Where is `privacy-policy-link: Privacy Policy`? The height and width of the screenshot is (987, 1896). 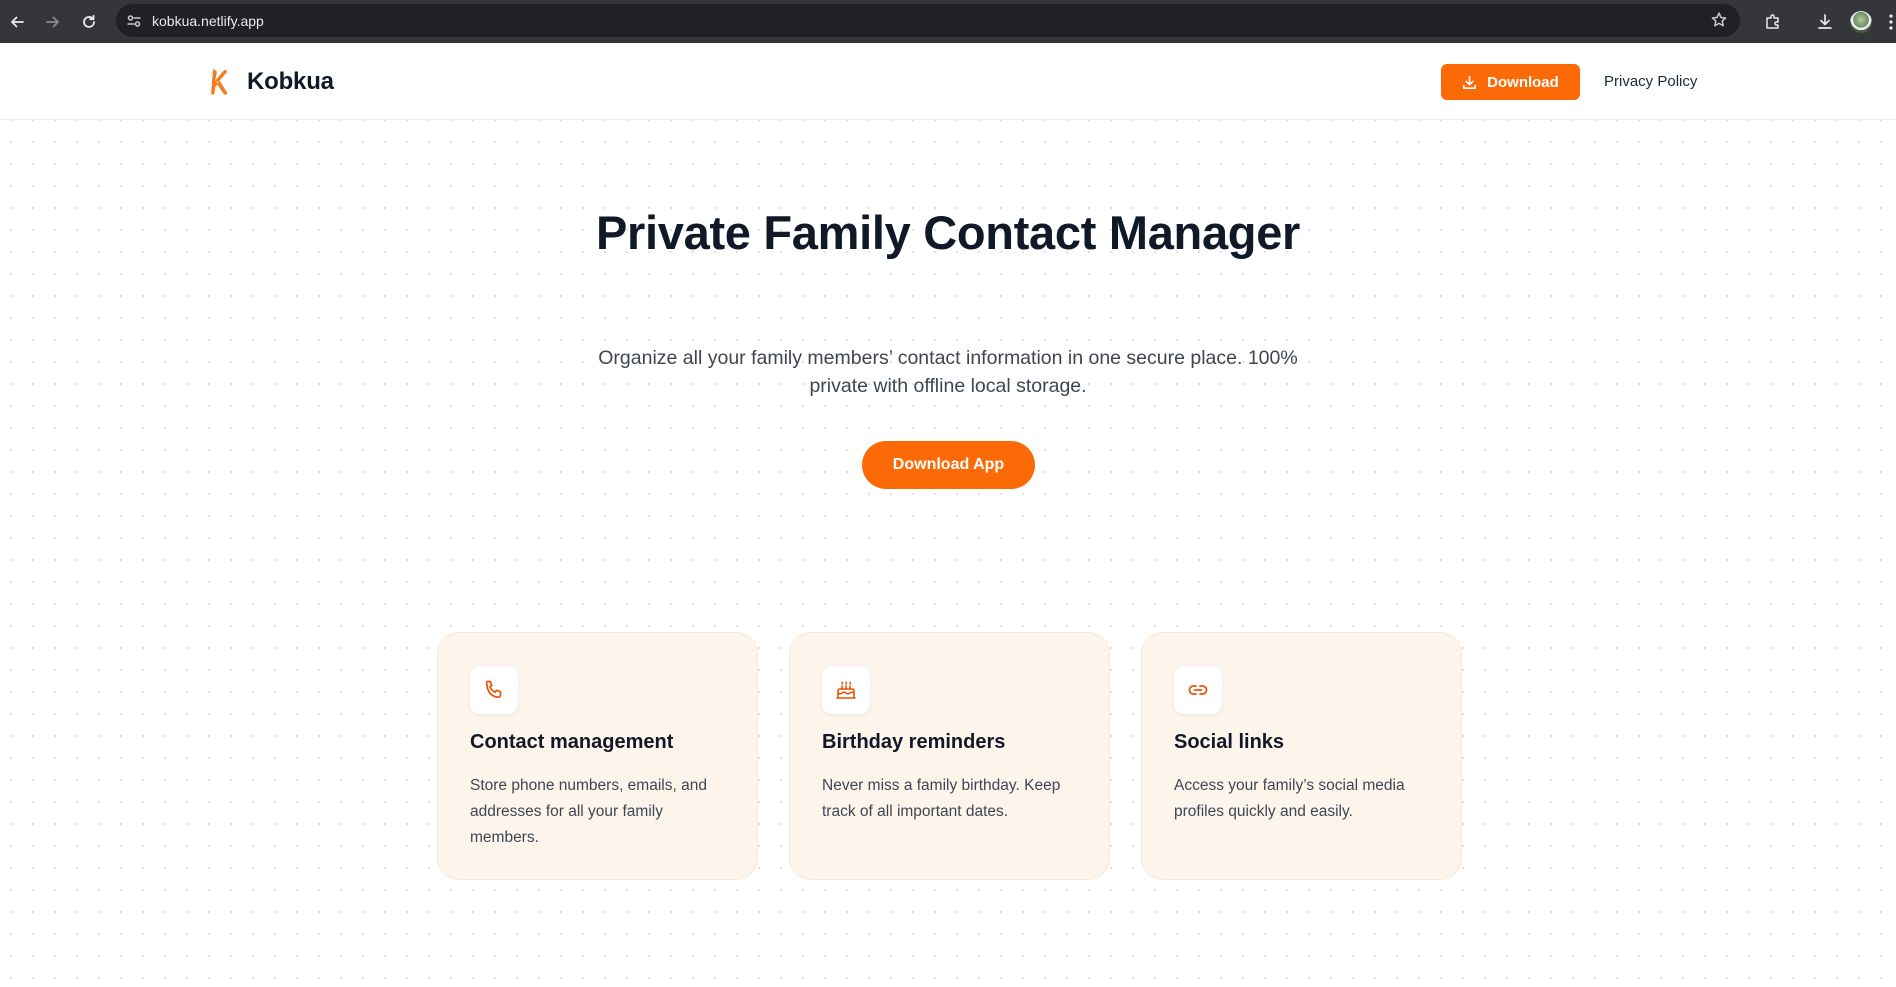 privacy-policy-link: Privacy Policy is located at coordinates (1650, 81).